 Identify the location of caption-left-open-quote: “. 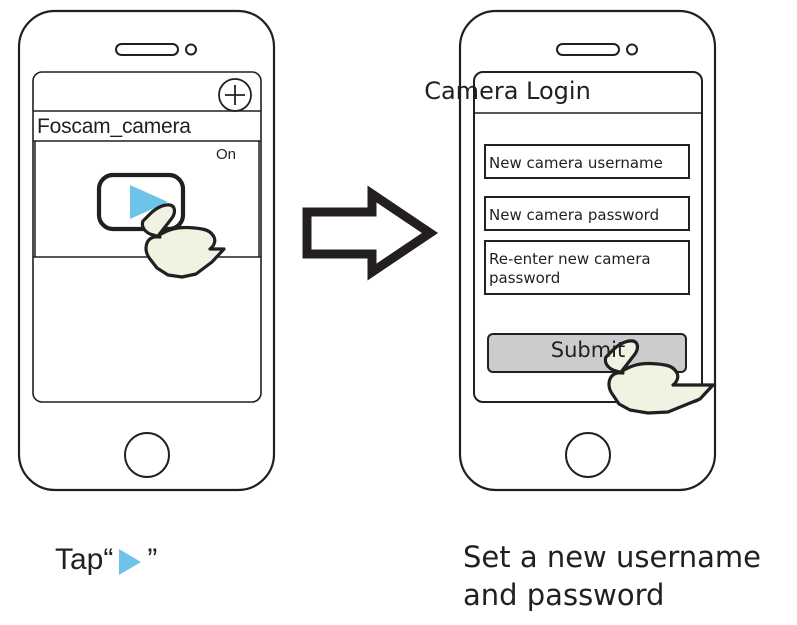
(108, 559).